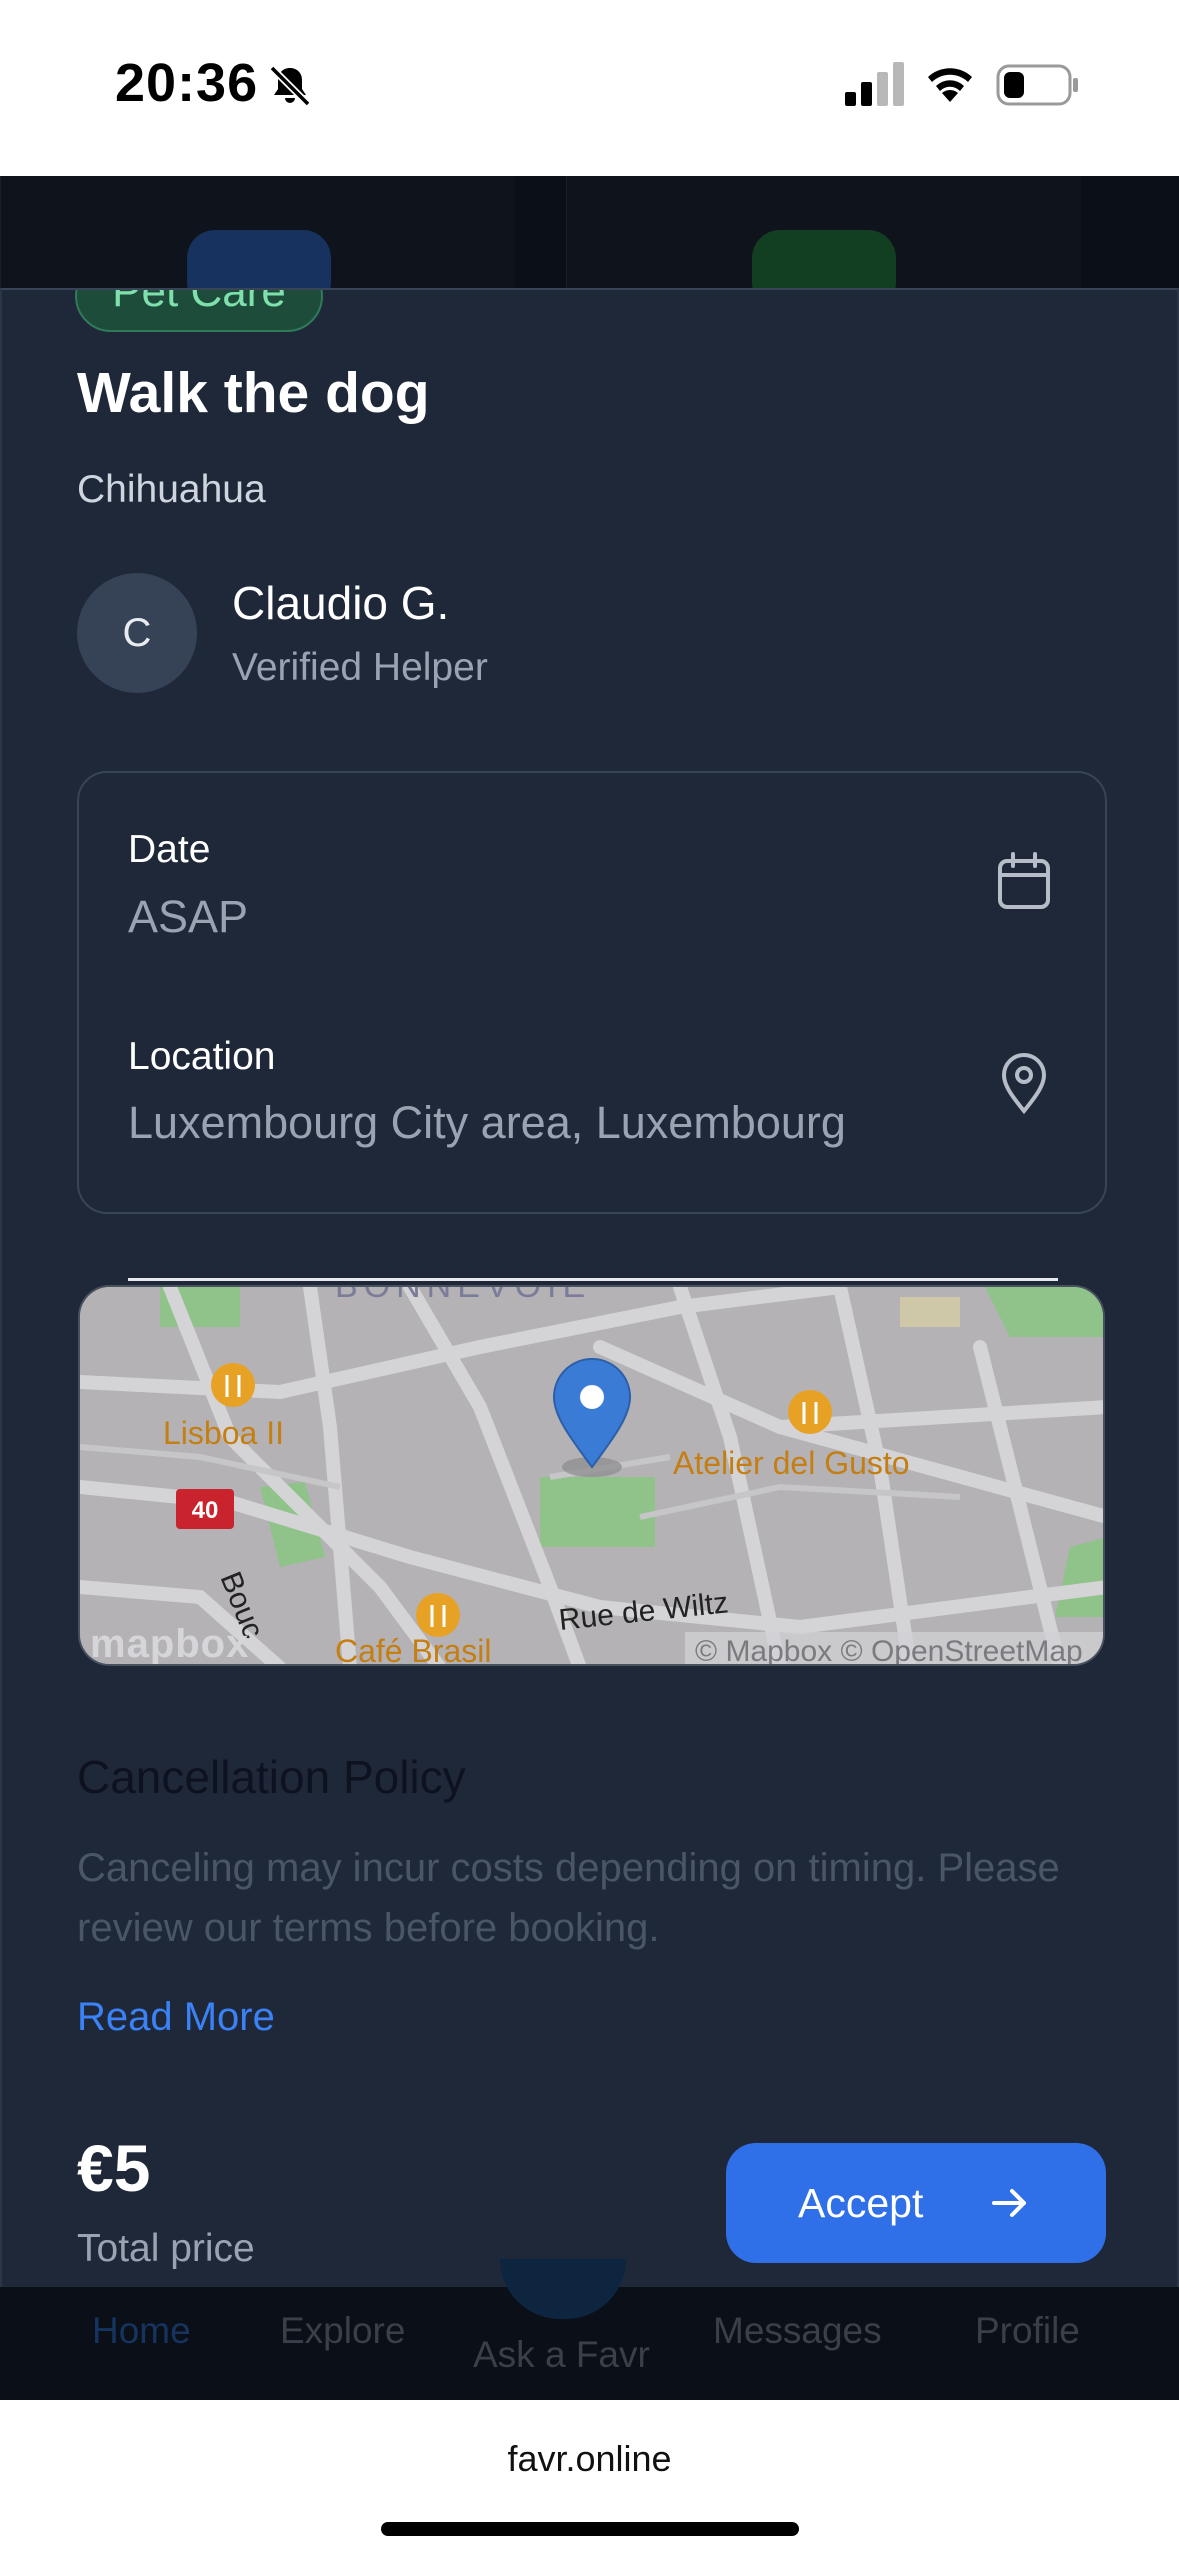 The width and height of the screenshot is (1179, 2556). What do you see at coordinates (205, 1510) in the screenshot?
I see `route-shield-label: 40` at bounding box center [205, 1510].